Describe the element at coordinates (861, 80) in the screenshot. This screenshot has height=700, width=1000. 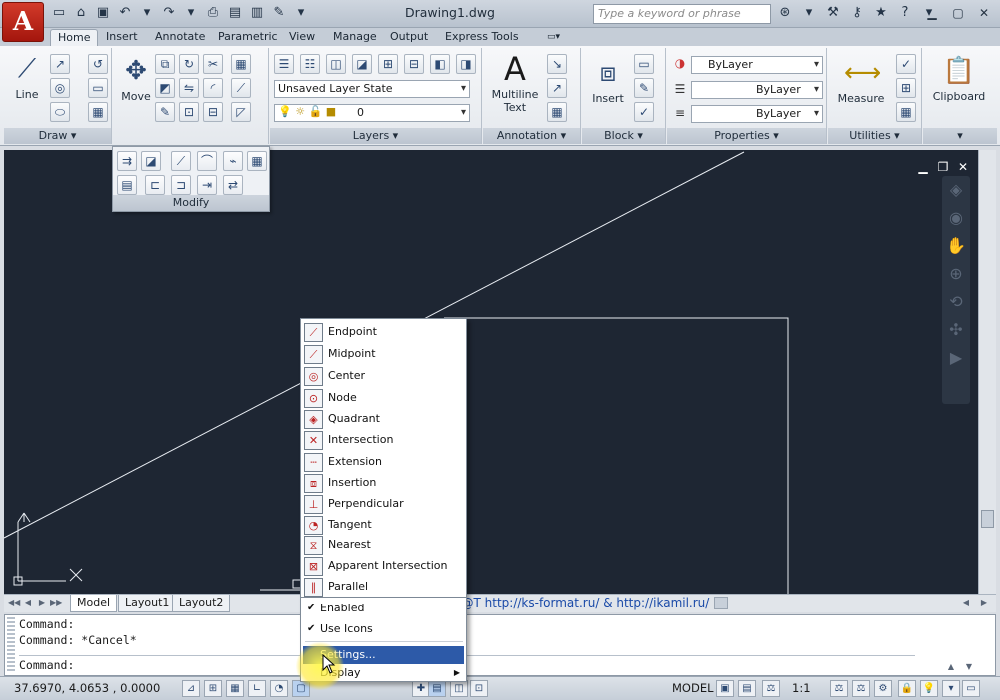
I see `measure-button: ⟷ Measure` at that location.